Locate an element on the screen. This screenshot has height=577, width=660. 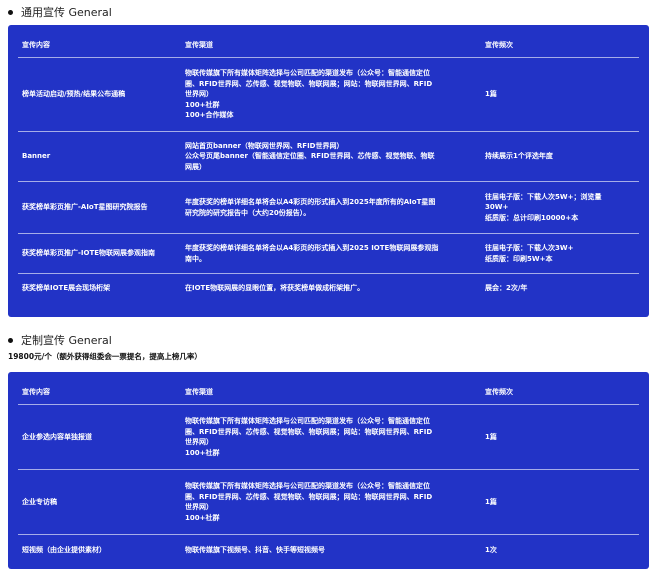
channel-line: 100+合作媒体 is located at coordinates (209, 115).